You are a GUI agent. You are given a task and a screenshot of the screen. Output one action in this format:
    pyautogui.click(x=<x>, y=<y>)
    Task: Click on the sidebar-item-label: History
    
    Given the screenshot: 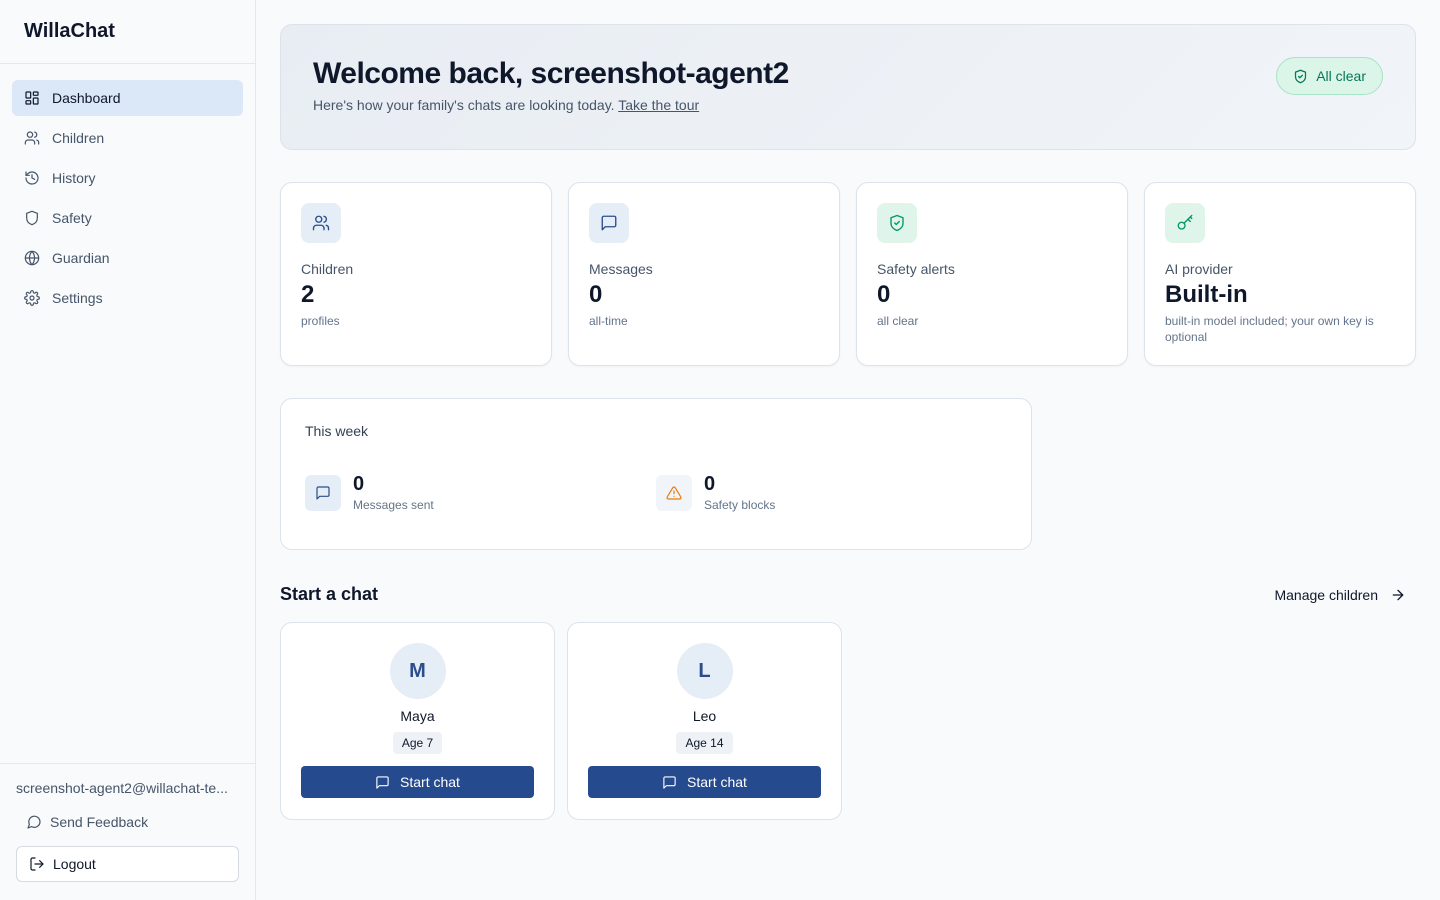 What is the action you would take?
    pyautogui.click(x=74, y=178)
    